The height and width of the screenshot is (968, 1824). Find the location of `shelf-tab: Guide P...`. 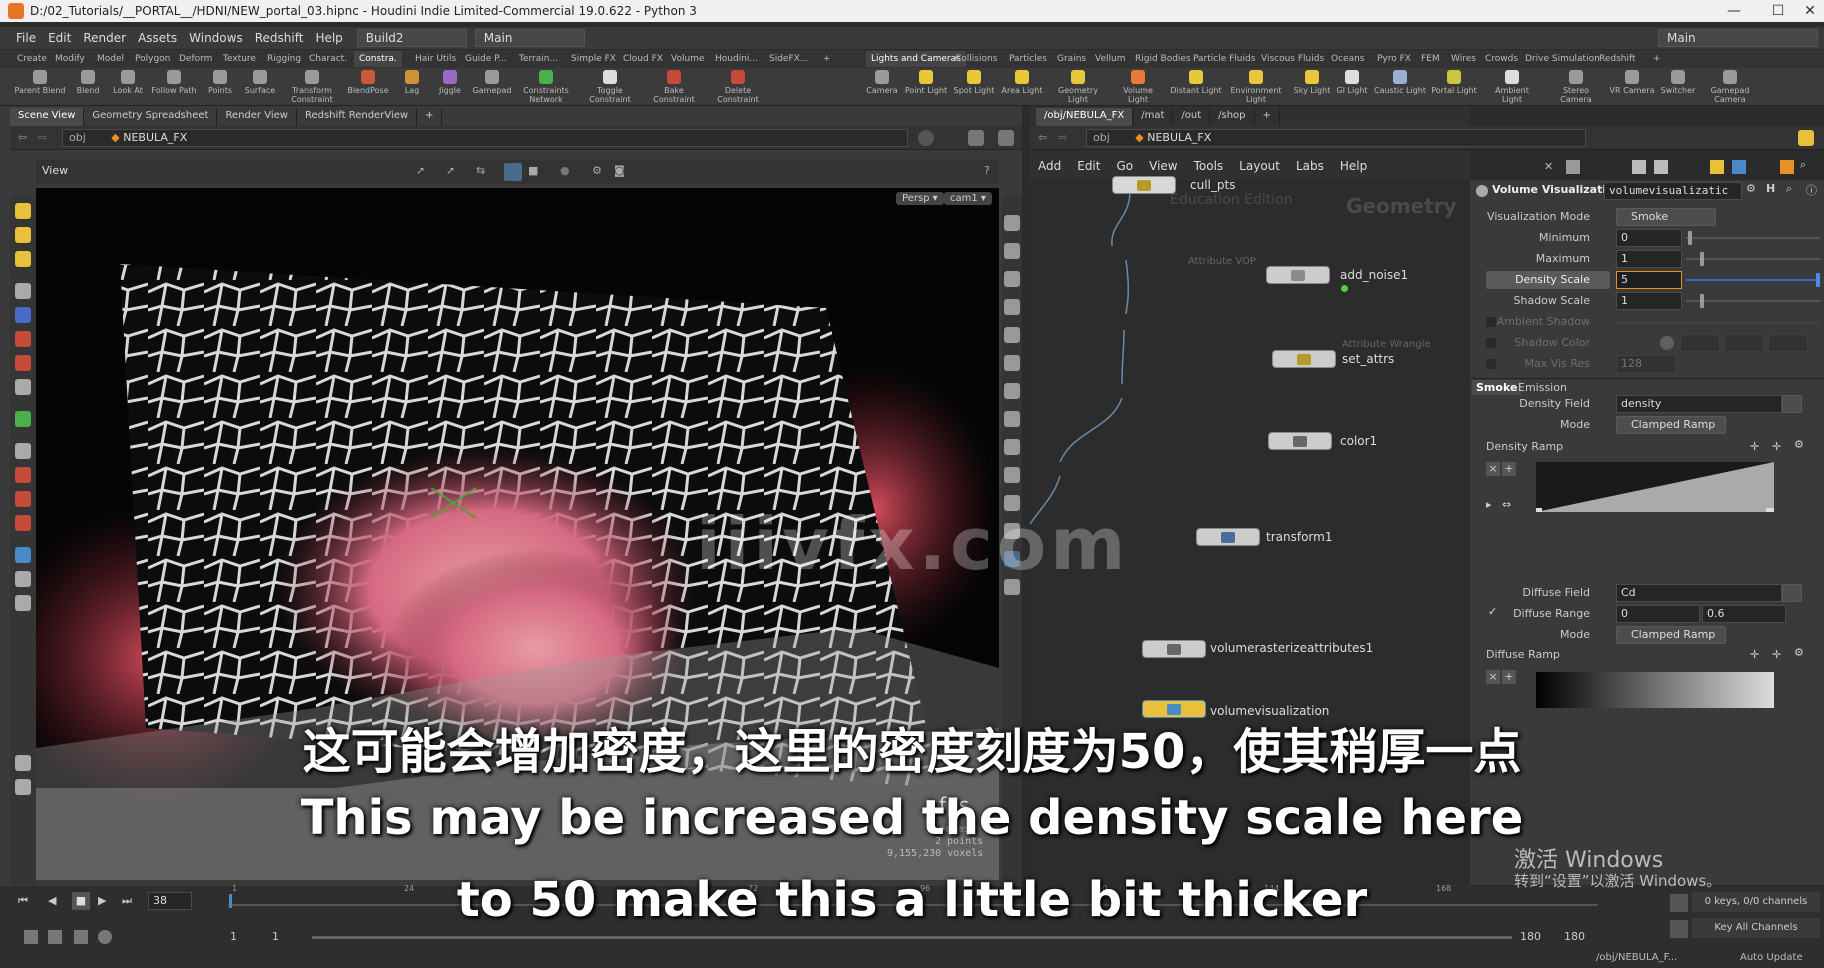

shelf-tab: Guide P... is located at coordinates (486, 59).